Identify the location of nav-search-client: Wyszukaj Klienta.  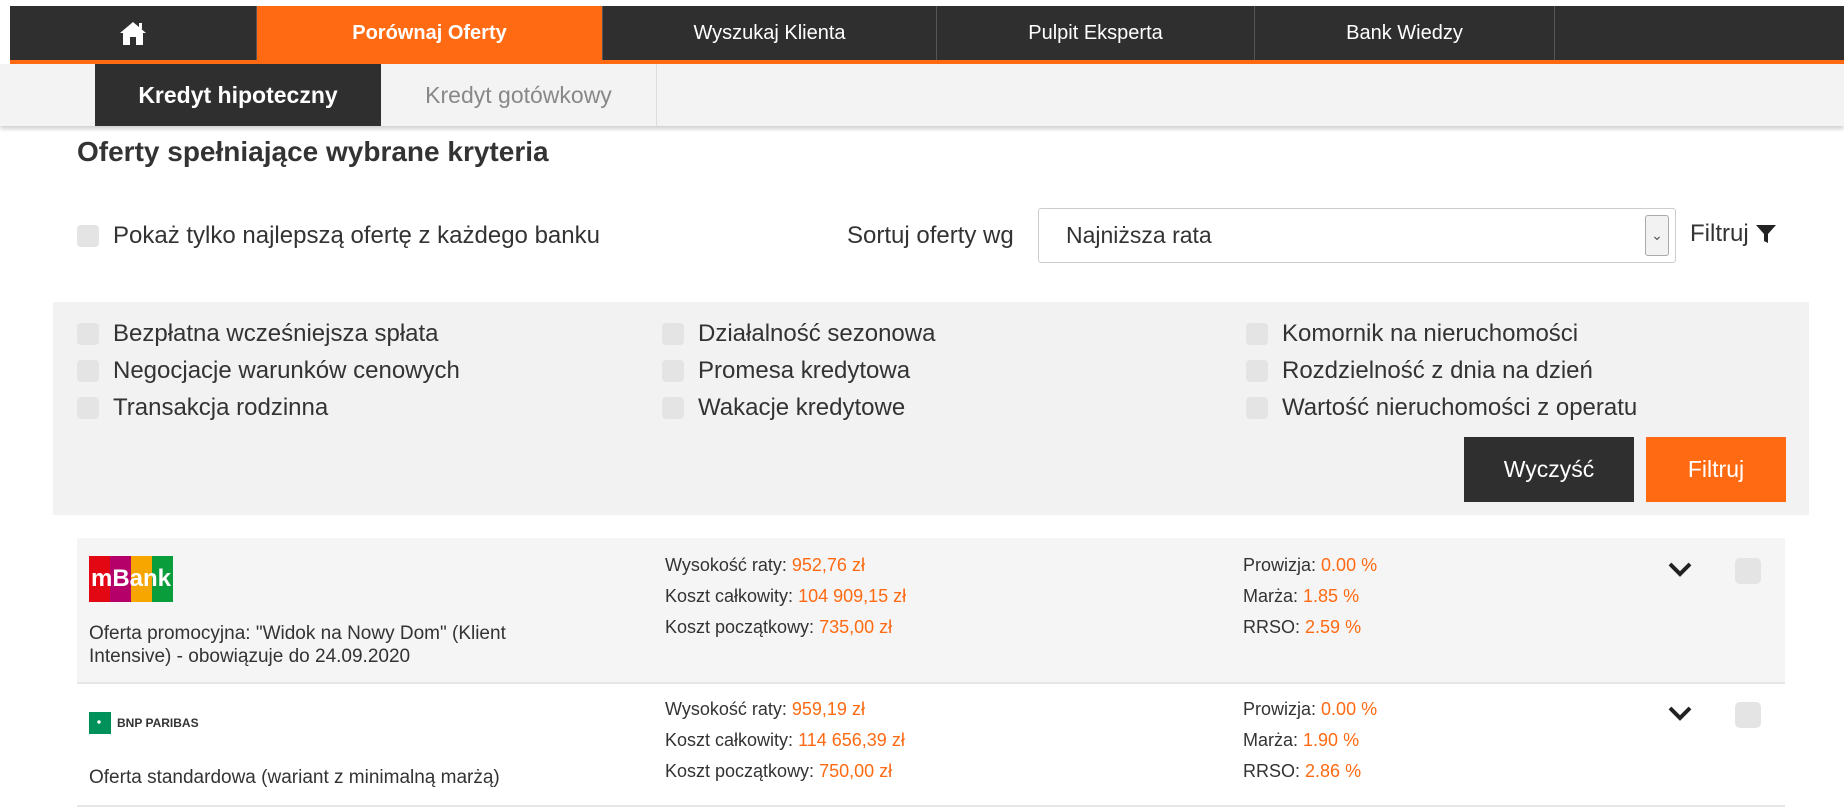
(770, 33).